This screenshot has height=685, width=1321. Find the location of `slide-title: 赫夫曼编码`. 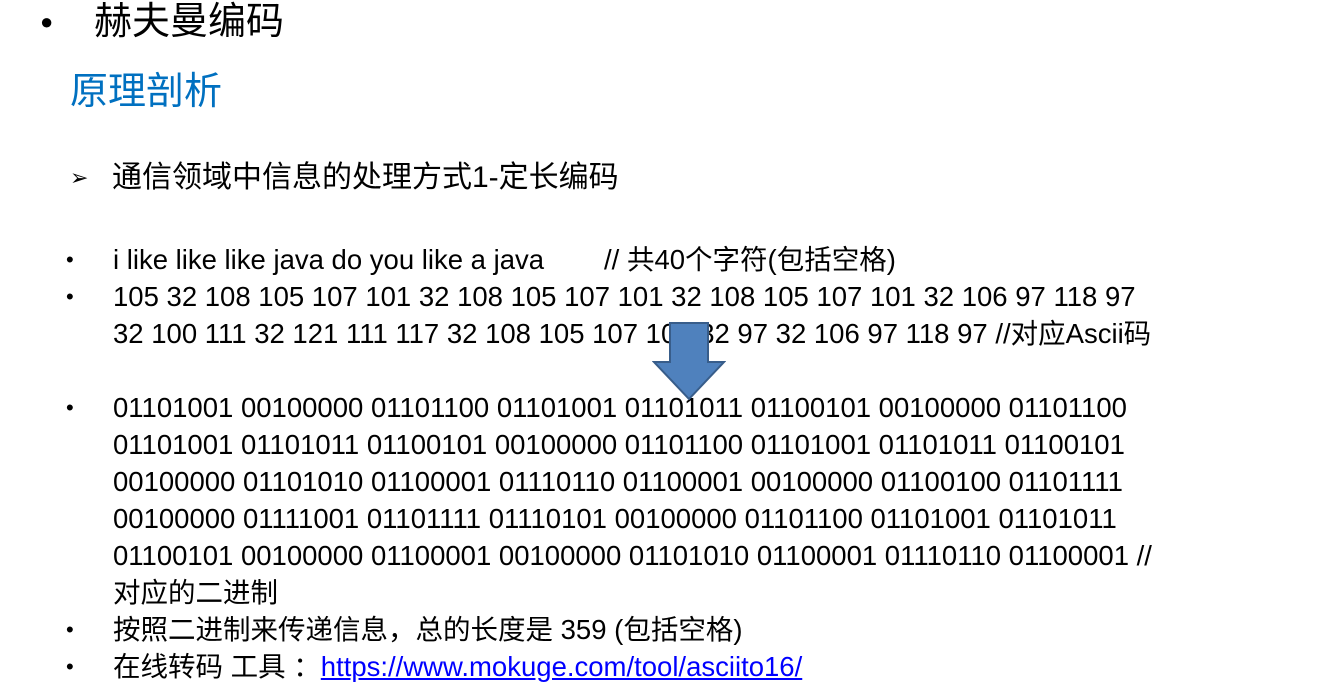

slide-title: 赫夫曼编码 is located at coordinates (189, 22).